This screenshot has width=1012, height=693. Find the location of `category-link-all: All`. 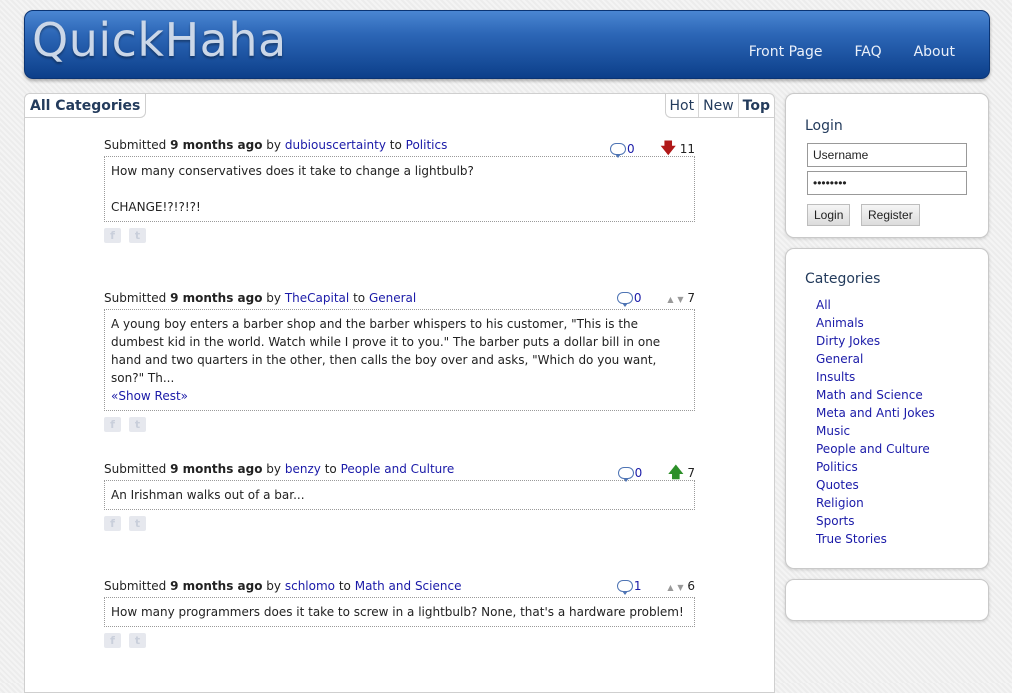

category-link-all: All is located at coordinates (823, 305).